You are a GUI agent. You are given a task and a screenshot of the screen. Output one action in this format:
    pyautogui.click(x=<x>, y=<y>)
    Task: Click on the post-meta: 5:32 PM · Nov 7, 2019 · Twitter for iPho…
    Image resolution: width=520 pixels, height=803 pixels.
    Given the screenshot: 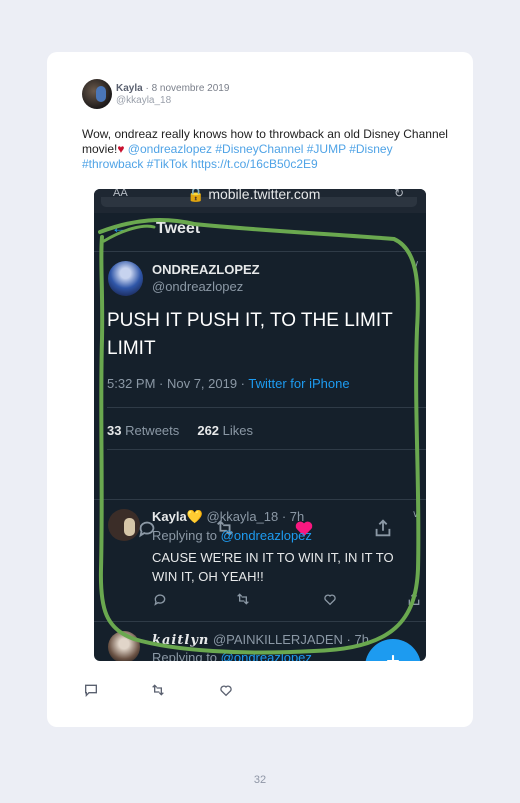 What is the action you would take?
    pyautogui.click(x=228, y=383)
    